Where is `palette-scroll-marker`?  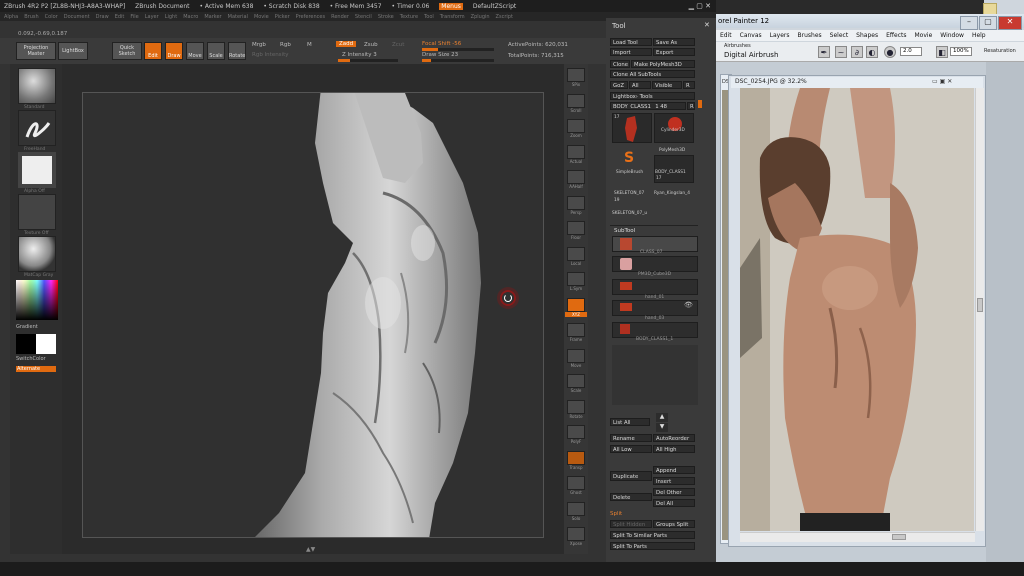
palette-scroll-marker is located at coordinates (700, 104).